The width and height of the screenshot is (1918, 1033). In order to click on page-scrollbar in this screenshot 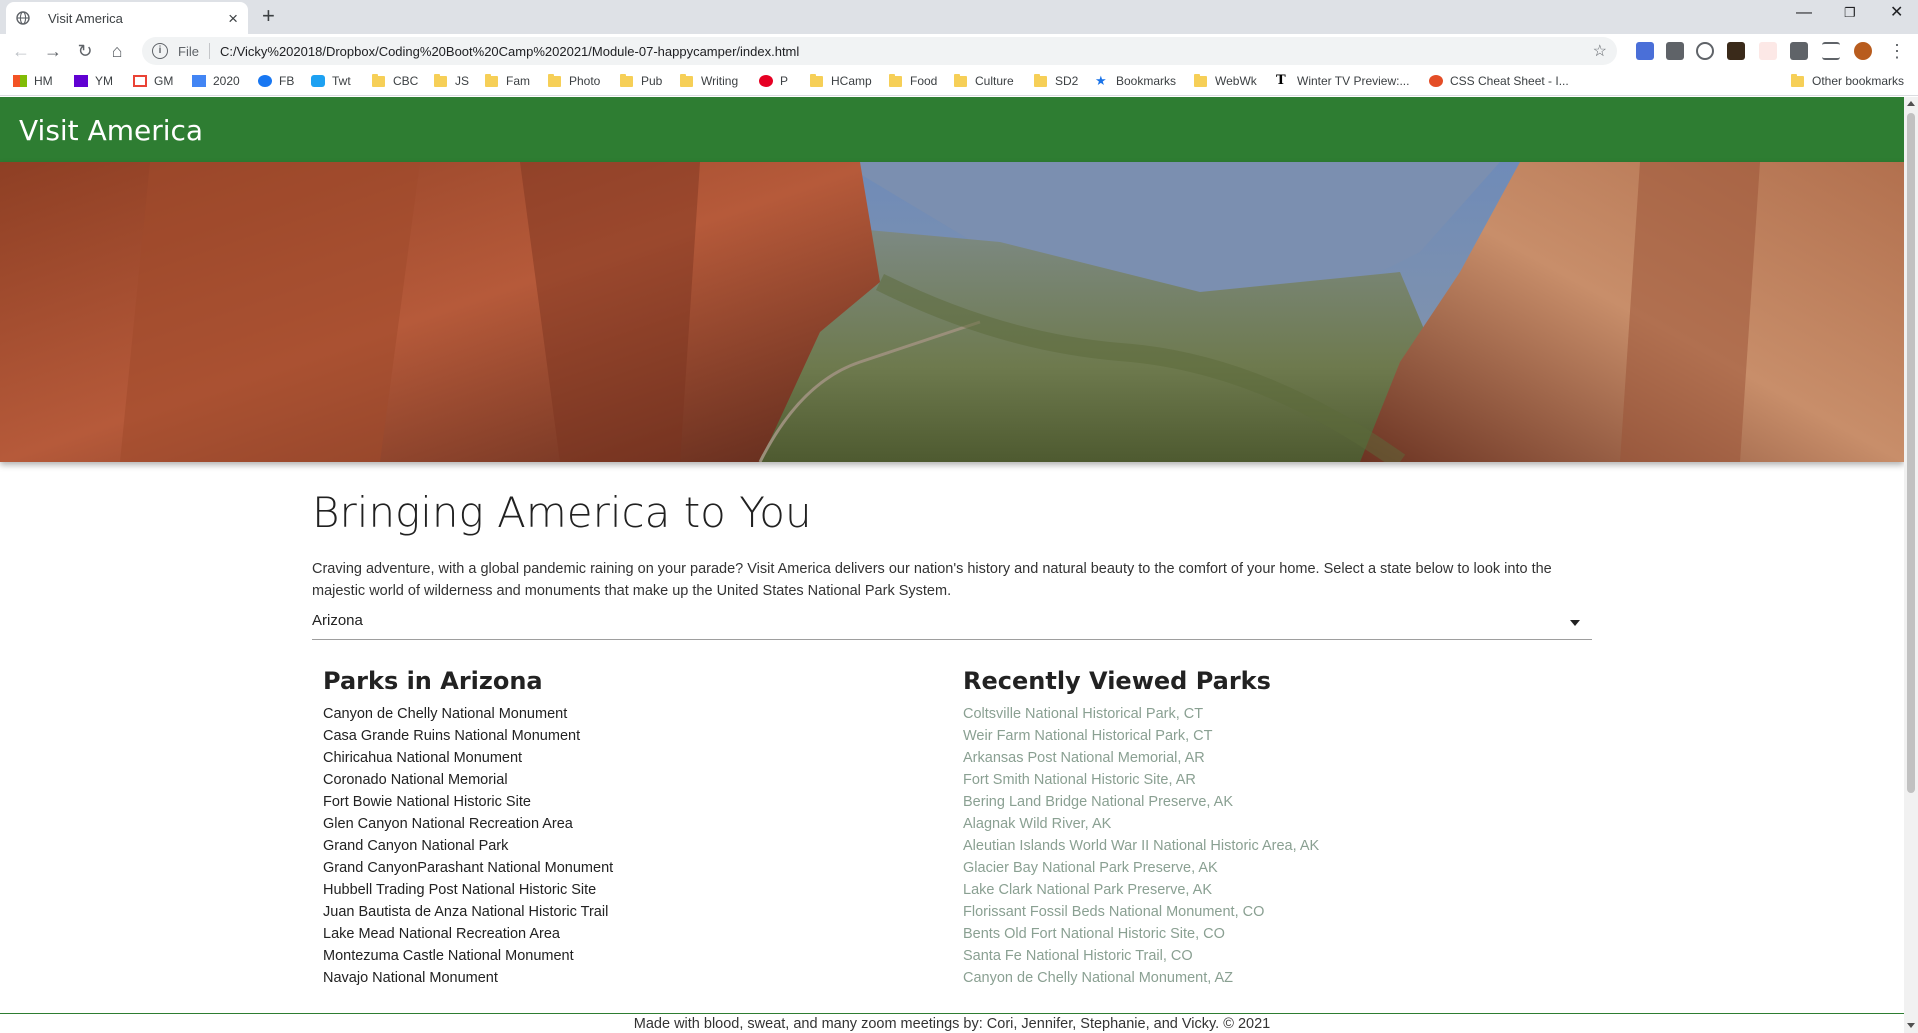, I will do `click(1911, 565)`.